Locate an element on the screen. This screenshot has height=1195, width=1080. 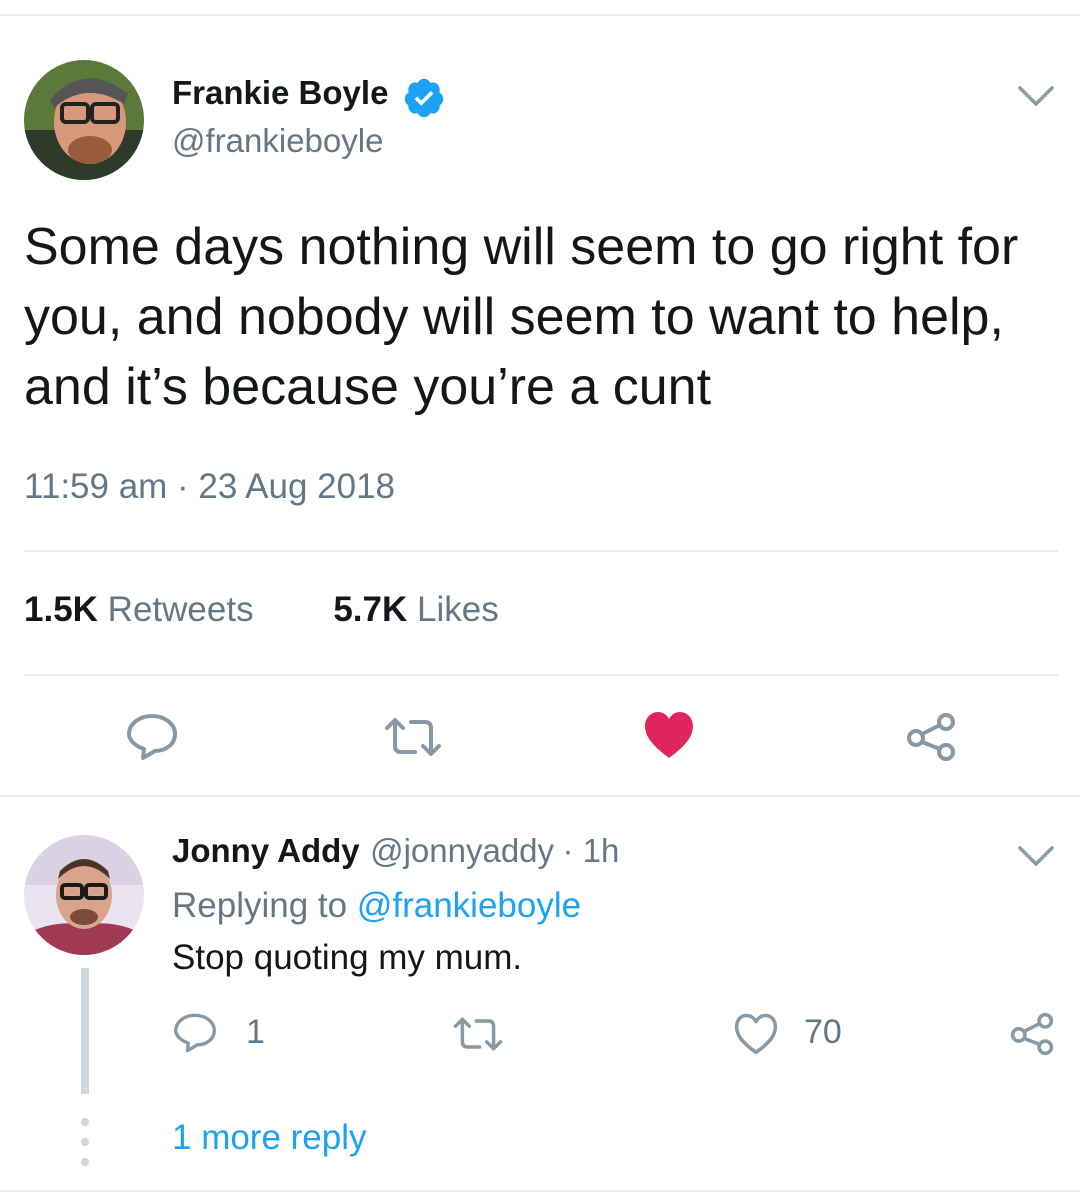
heart-icon is located at coordinates (669, 735).